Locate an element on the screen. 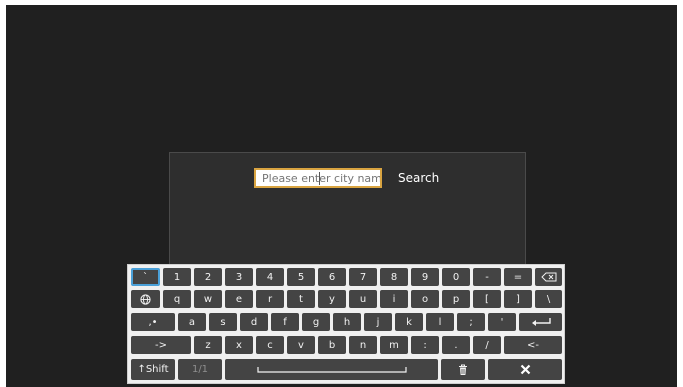  key-r: r is located at coordinates (270, 299).